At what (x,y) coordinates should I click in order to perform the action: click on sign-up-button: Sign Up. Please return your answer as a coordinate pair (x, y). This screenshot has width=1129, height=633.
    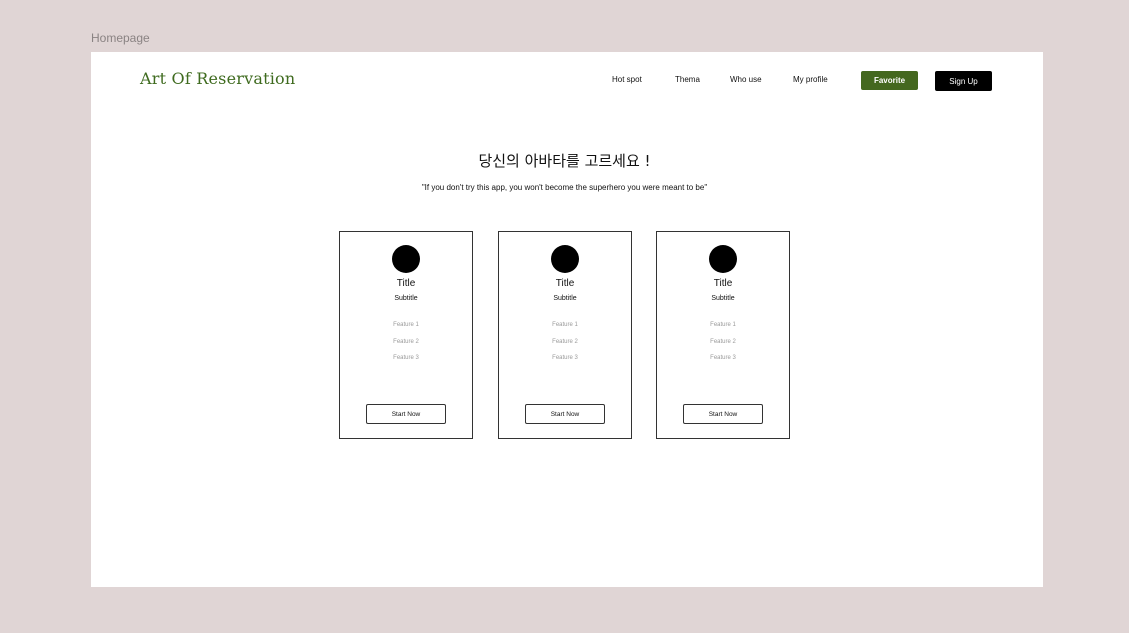
    Looking at the image, I should click on (963, 81).